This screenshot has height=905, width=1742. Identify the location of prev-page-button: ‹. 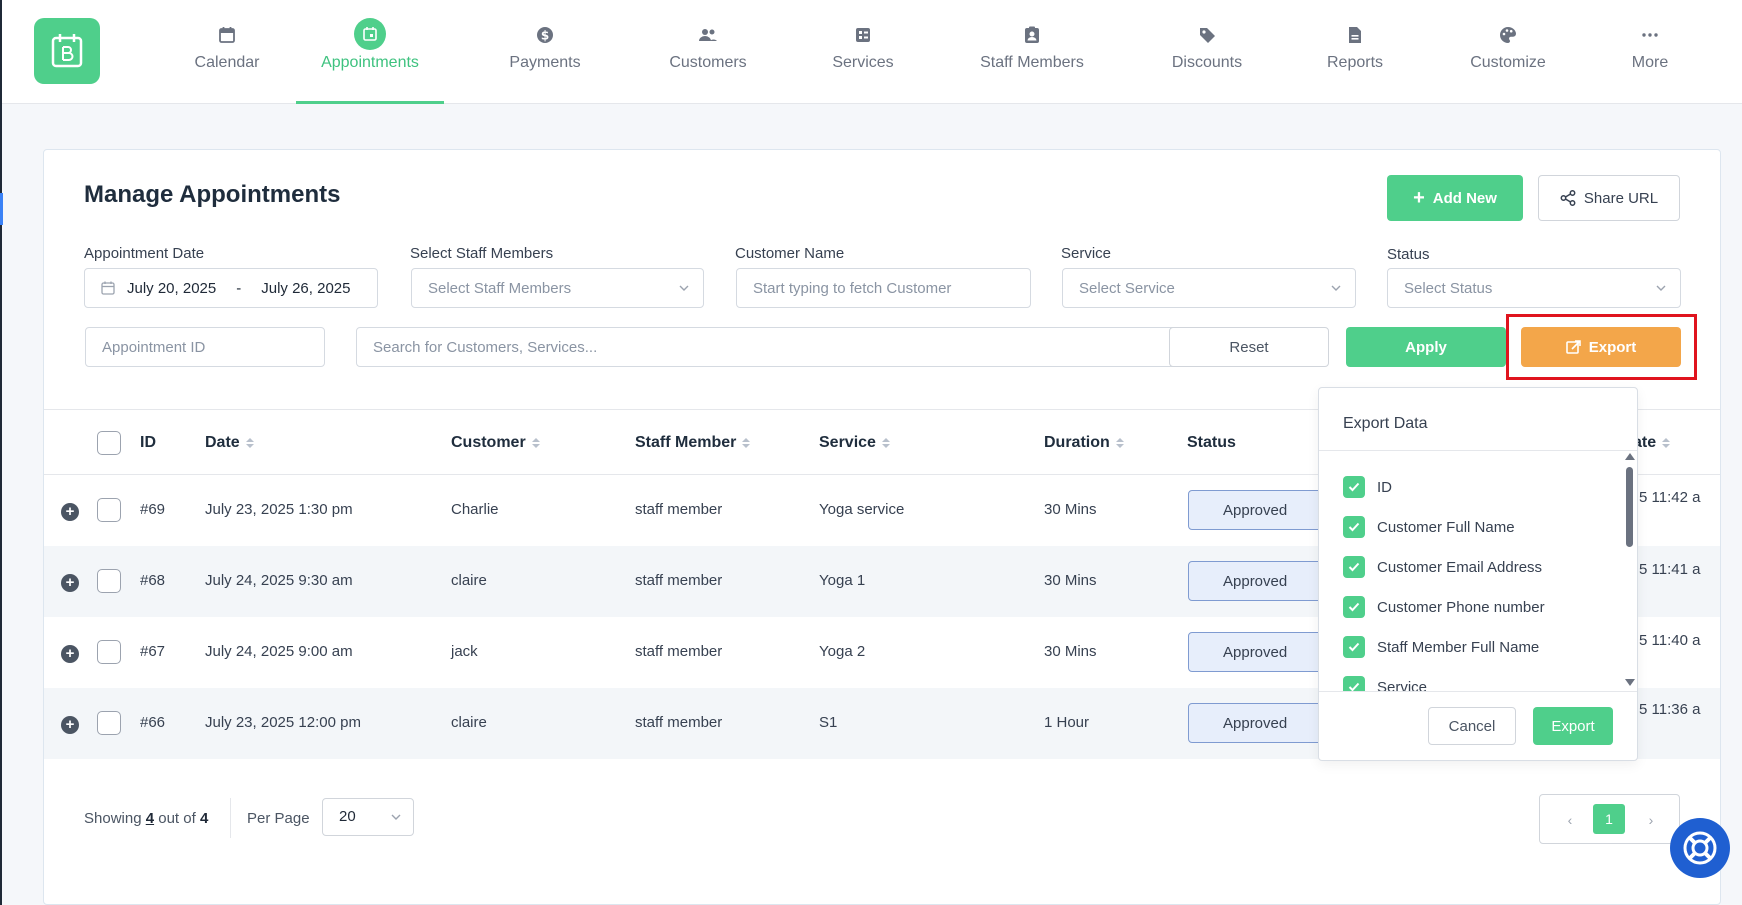
(1570, 820).